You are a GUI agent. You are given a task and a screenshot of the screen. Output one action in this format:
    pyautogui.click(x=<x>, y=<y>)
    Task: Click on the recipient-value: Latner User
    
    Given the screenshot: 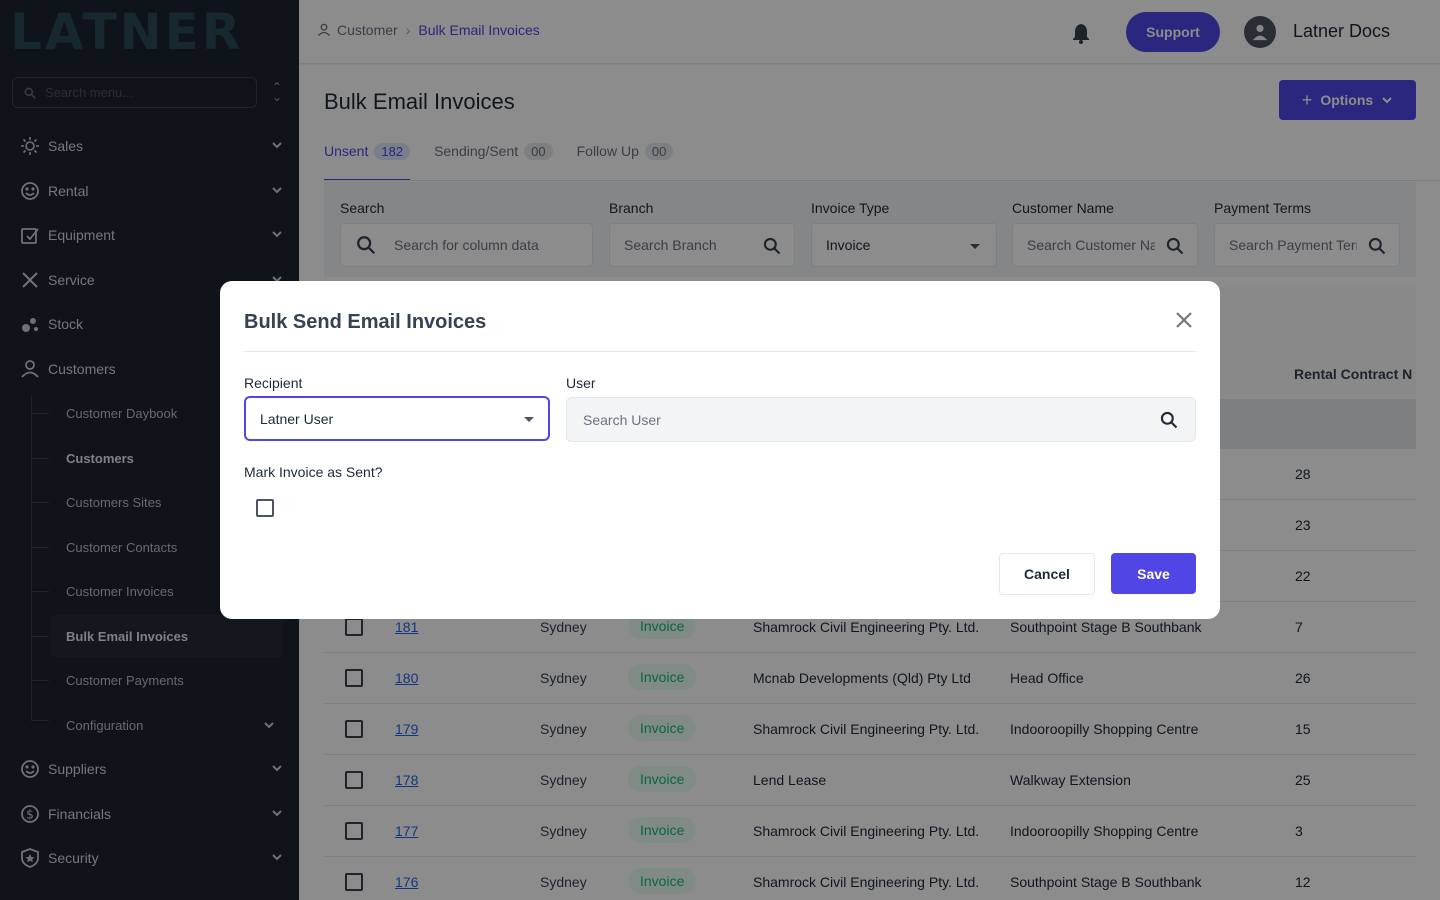 What is the action you would take?
    pyautogui.click(x=297, y=418)
    